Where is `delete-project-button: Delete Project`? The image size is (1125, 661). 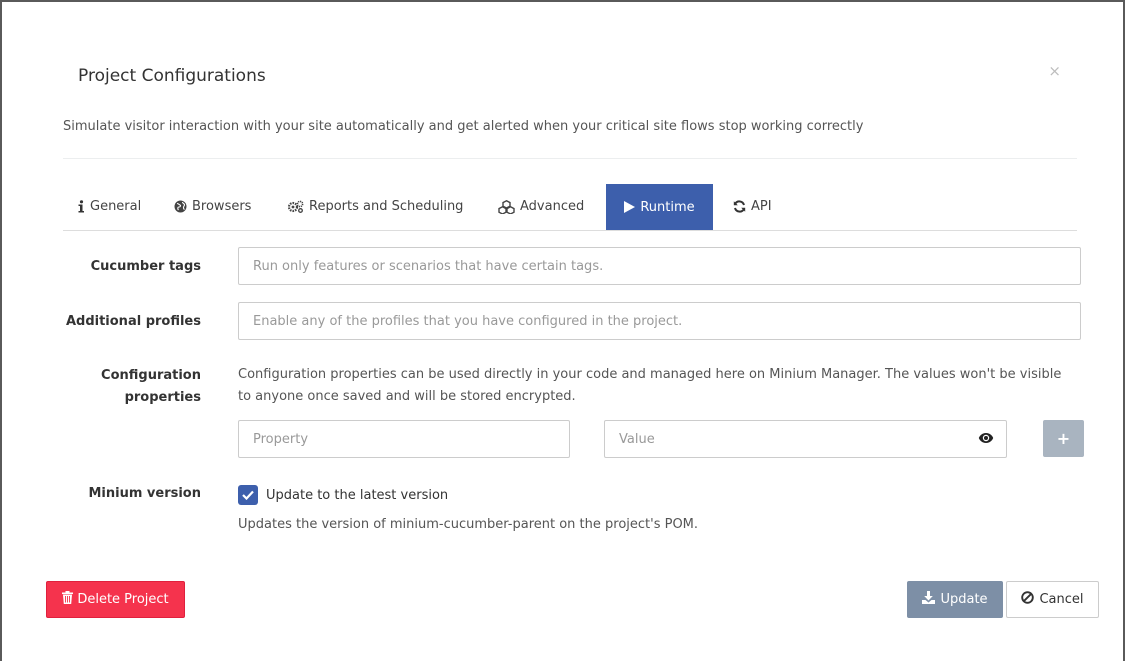
delete-project-button: Delete Project is located at coordinates (115, 599).